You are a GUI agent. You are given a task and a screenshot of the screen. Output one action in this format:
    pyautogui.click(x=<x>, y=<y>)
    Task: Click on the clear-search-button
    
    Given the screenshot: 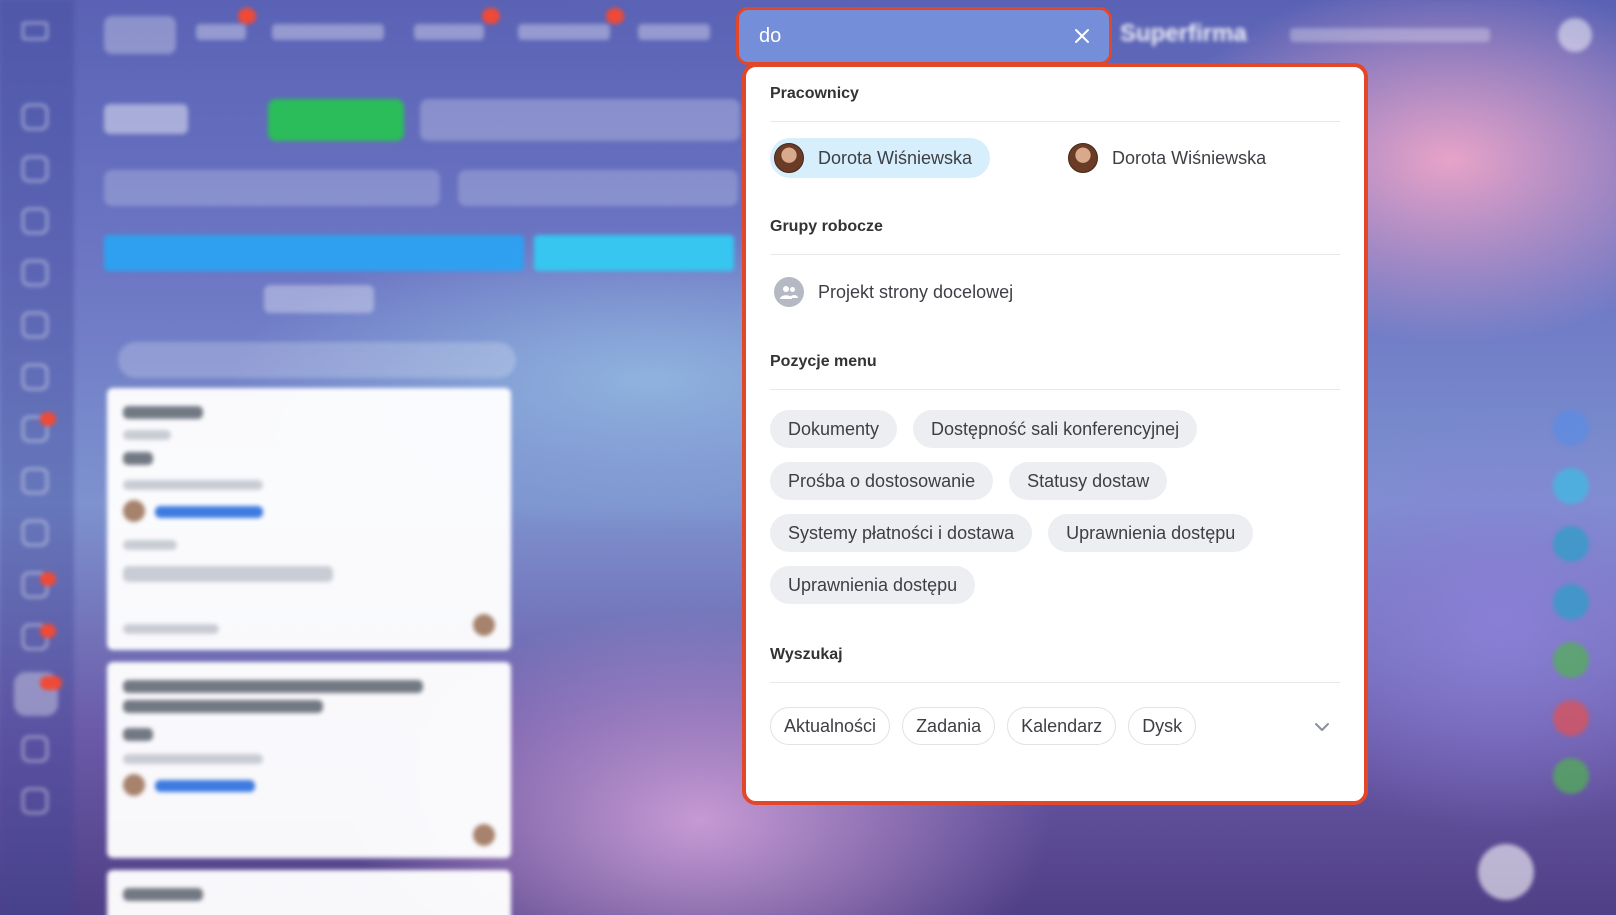 What is the action you would take?
    pyautogui.click(x=1082, y=36)
    